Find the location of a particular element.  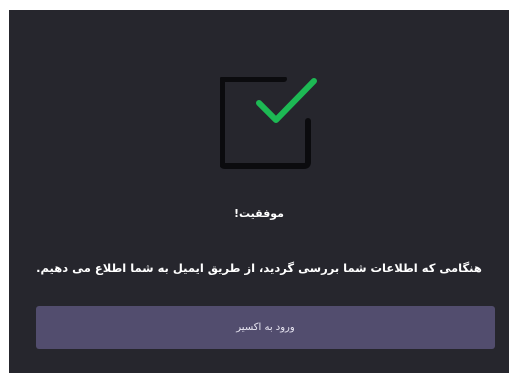

login-button: ورود به اکسیر is located at coordinates (265, 327).